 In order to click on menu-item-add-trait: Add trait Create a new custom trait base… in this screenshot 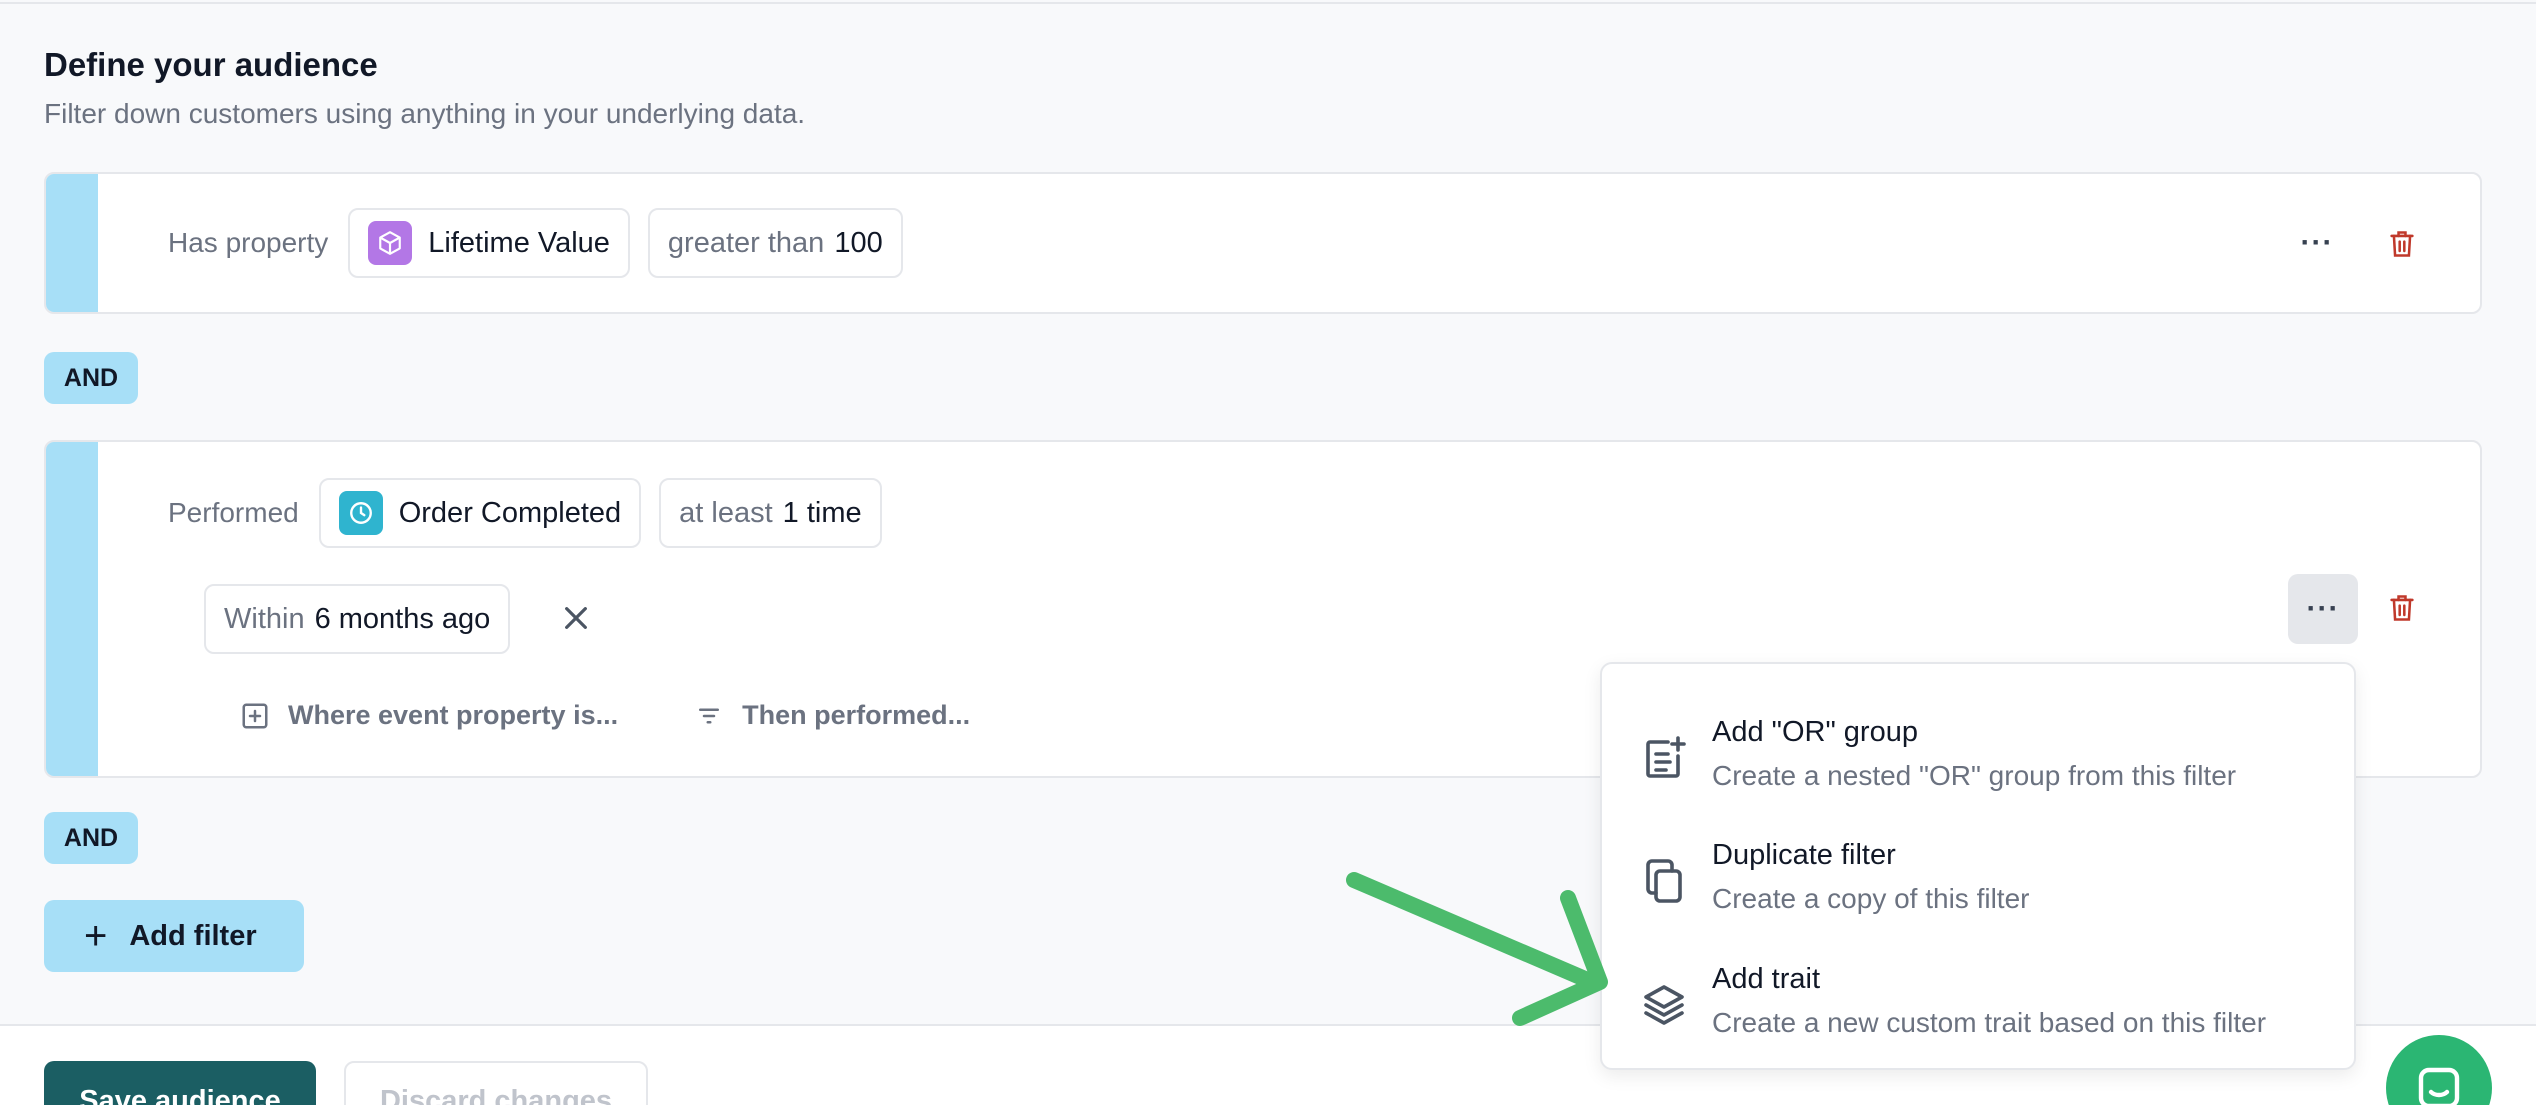, I will do `click(1978, 1006)`.